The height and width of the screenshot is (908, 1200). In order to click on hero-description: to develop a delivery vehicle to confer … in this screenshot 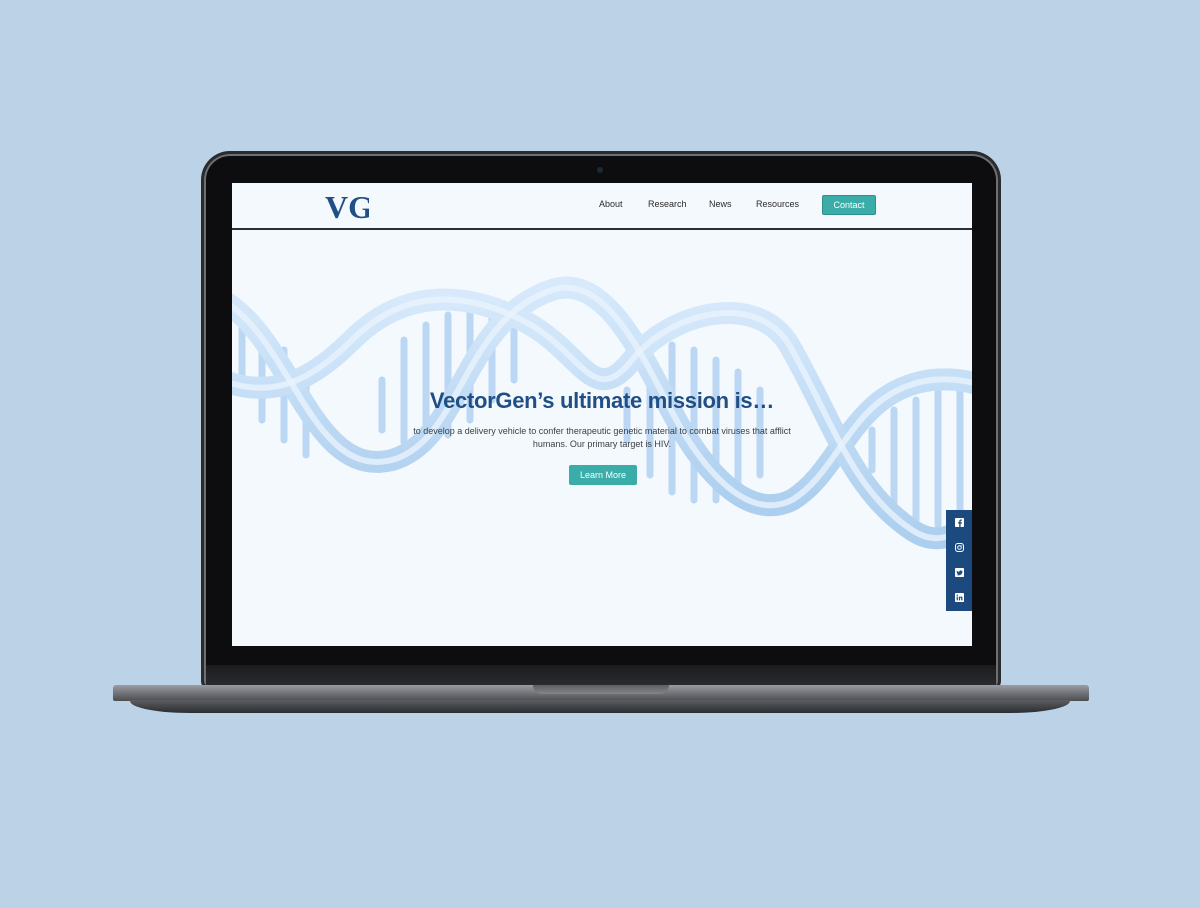, I will do `click(602, 437)`.